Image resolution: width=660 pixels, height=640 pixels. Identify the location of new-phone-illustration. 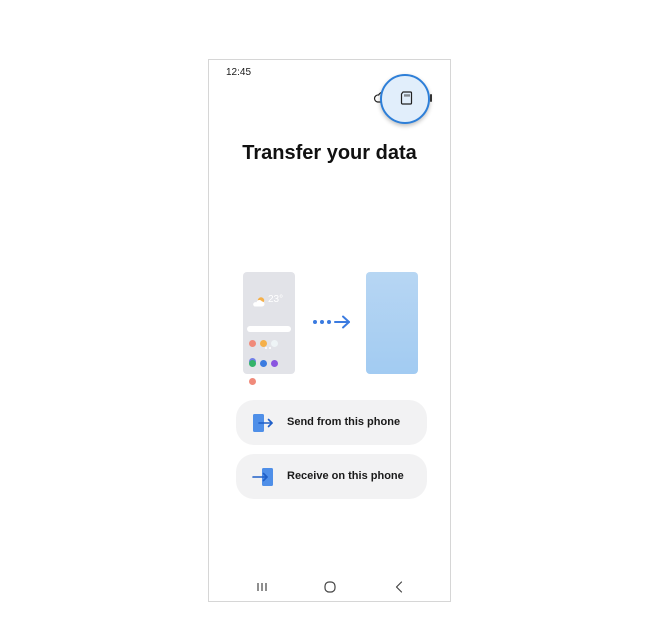
(392, 323).